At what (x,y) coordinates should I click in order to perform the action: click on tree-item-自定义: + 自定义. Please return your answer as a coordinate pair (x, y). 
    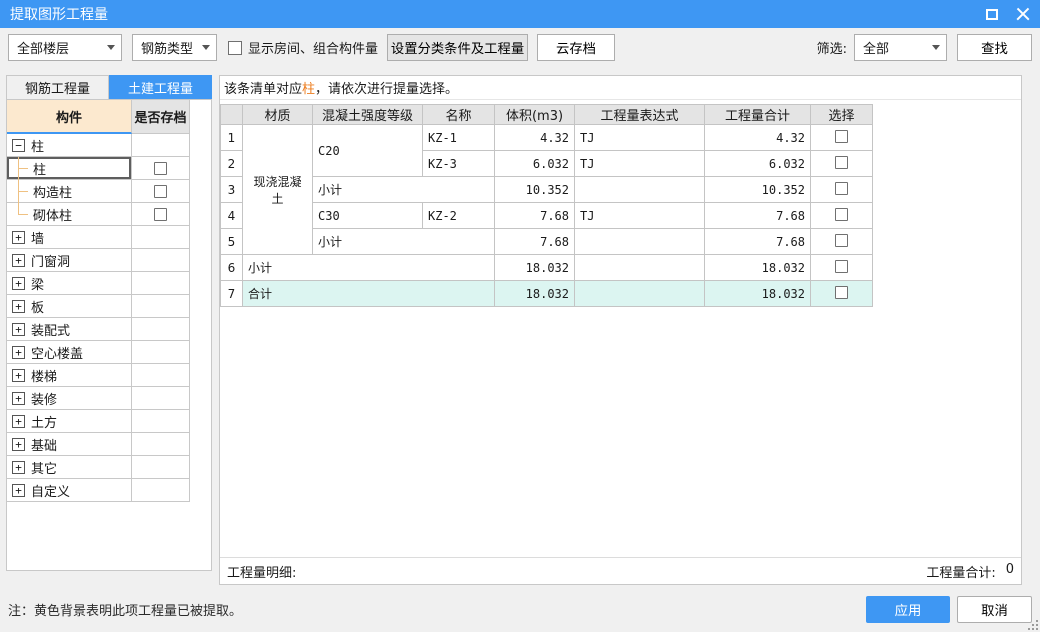
    Looking at the image, I should click on (98, 490).